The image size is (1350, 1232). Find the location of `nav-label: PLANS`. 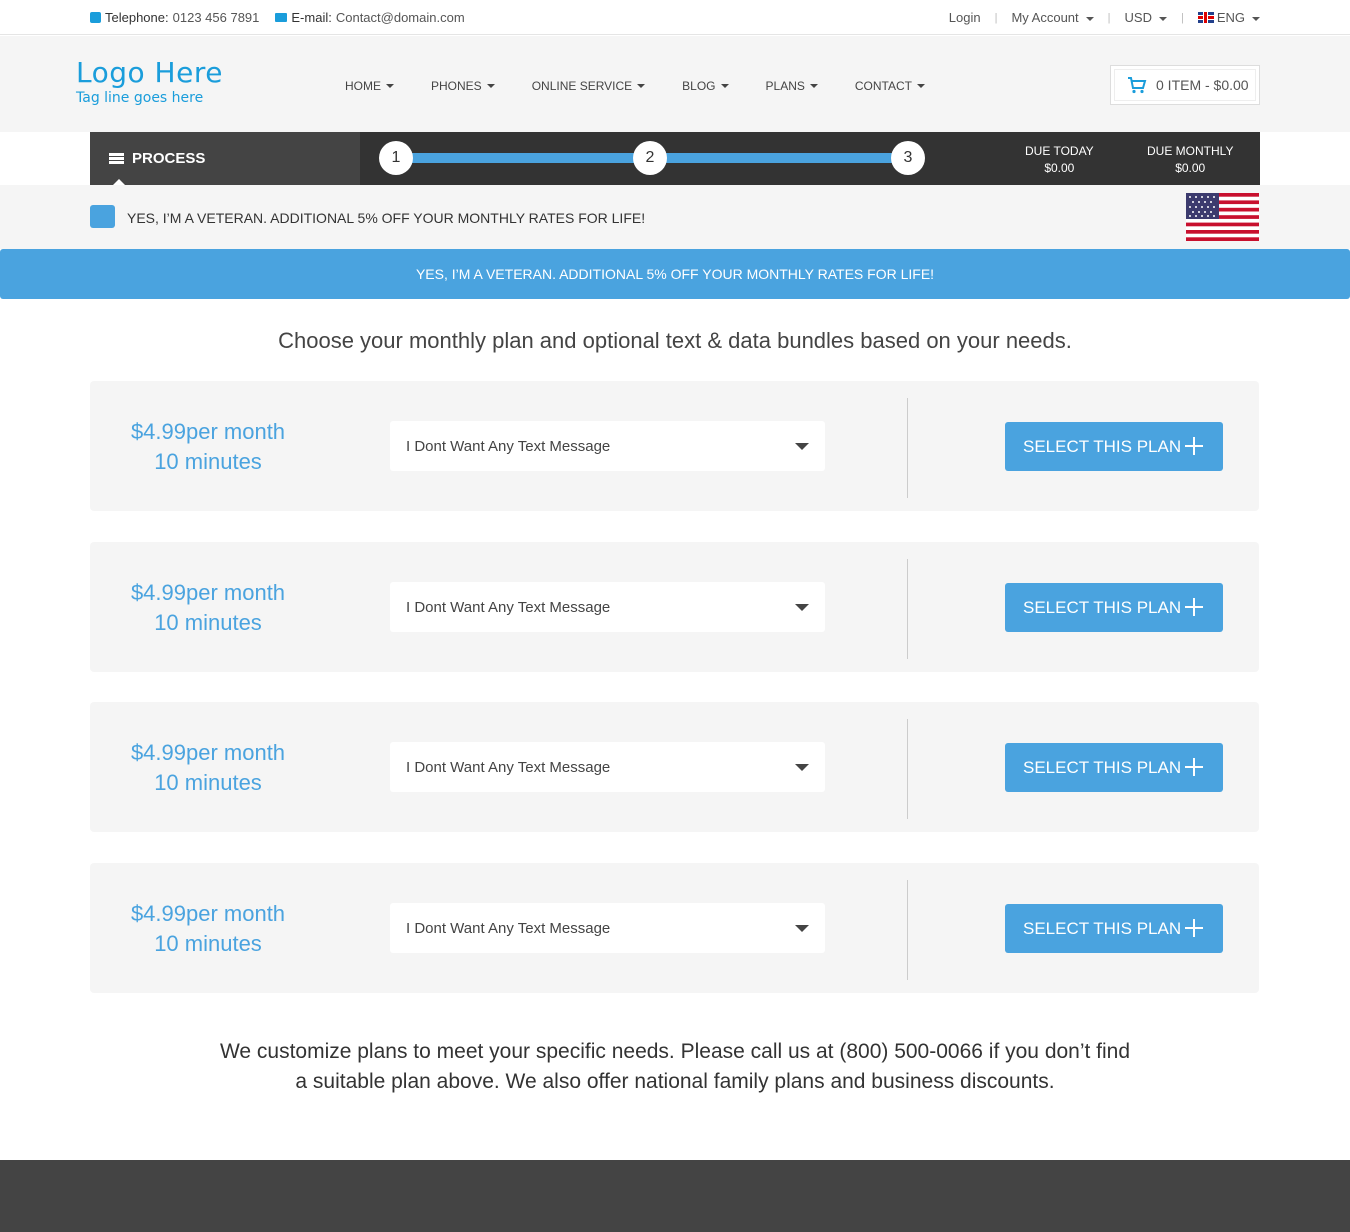

nav-label: PLANS is located at coordinates (785, 86).